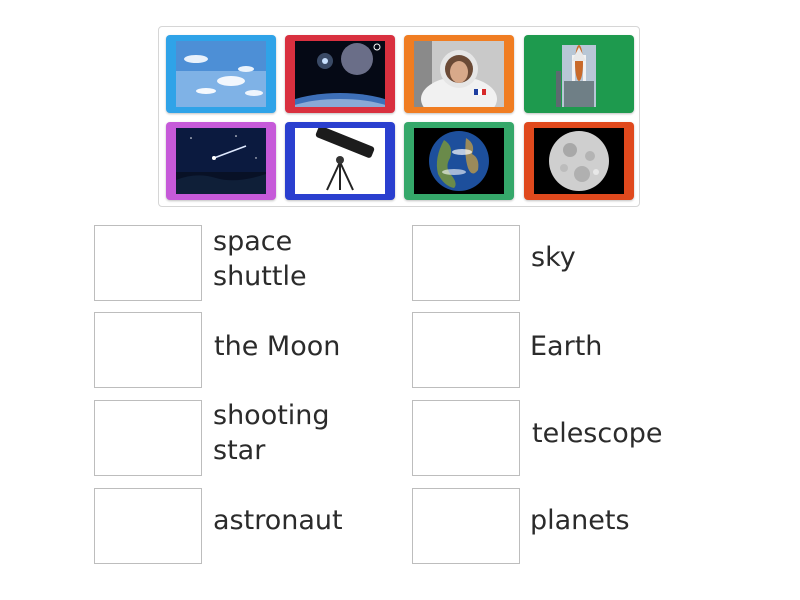 This screenshot has height=600, width=800. I want to click on tile-telescope, so click(340, 161).